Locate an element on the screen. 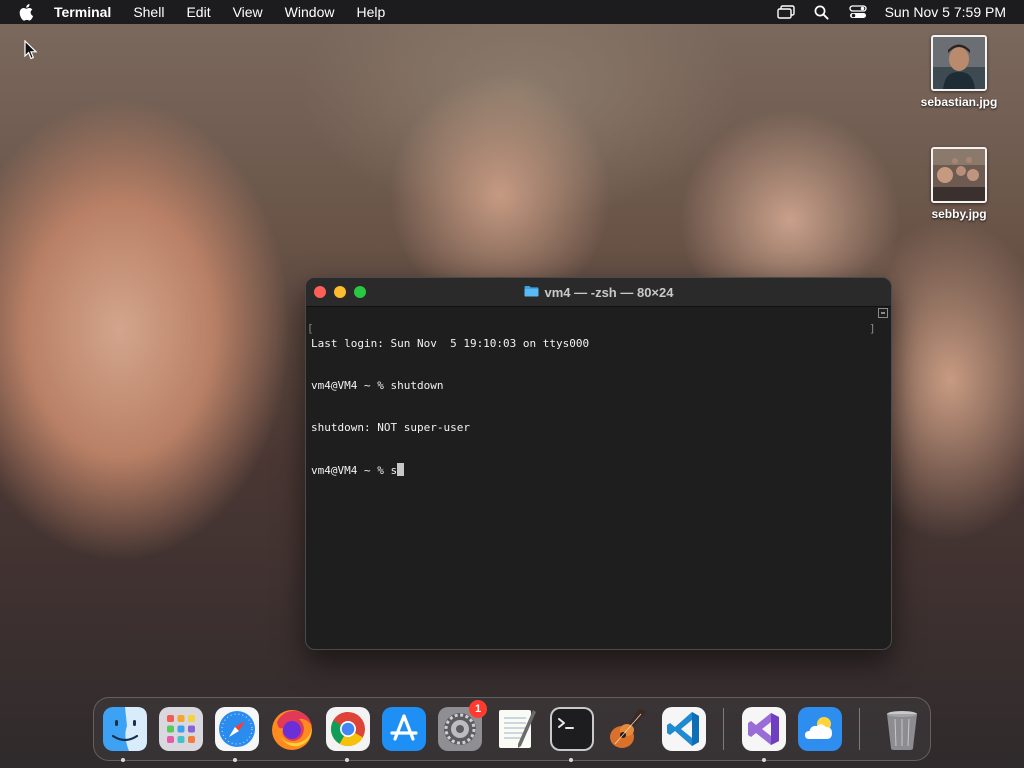 This screenshot has width=1024, height=768. folder-icon is located at coordinates (531, 292).